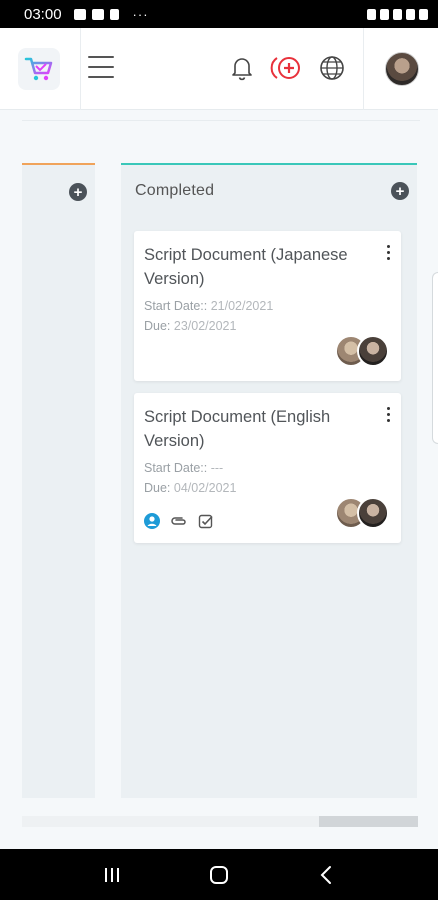 Image resolution: width=438 pixels, height=900 pixels. What do you see at coordinates (384, 14) in the screenshot?
I see `bluetooth-icon` at bounding box center [384, 14].